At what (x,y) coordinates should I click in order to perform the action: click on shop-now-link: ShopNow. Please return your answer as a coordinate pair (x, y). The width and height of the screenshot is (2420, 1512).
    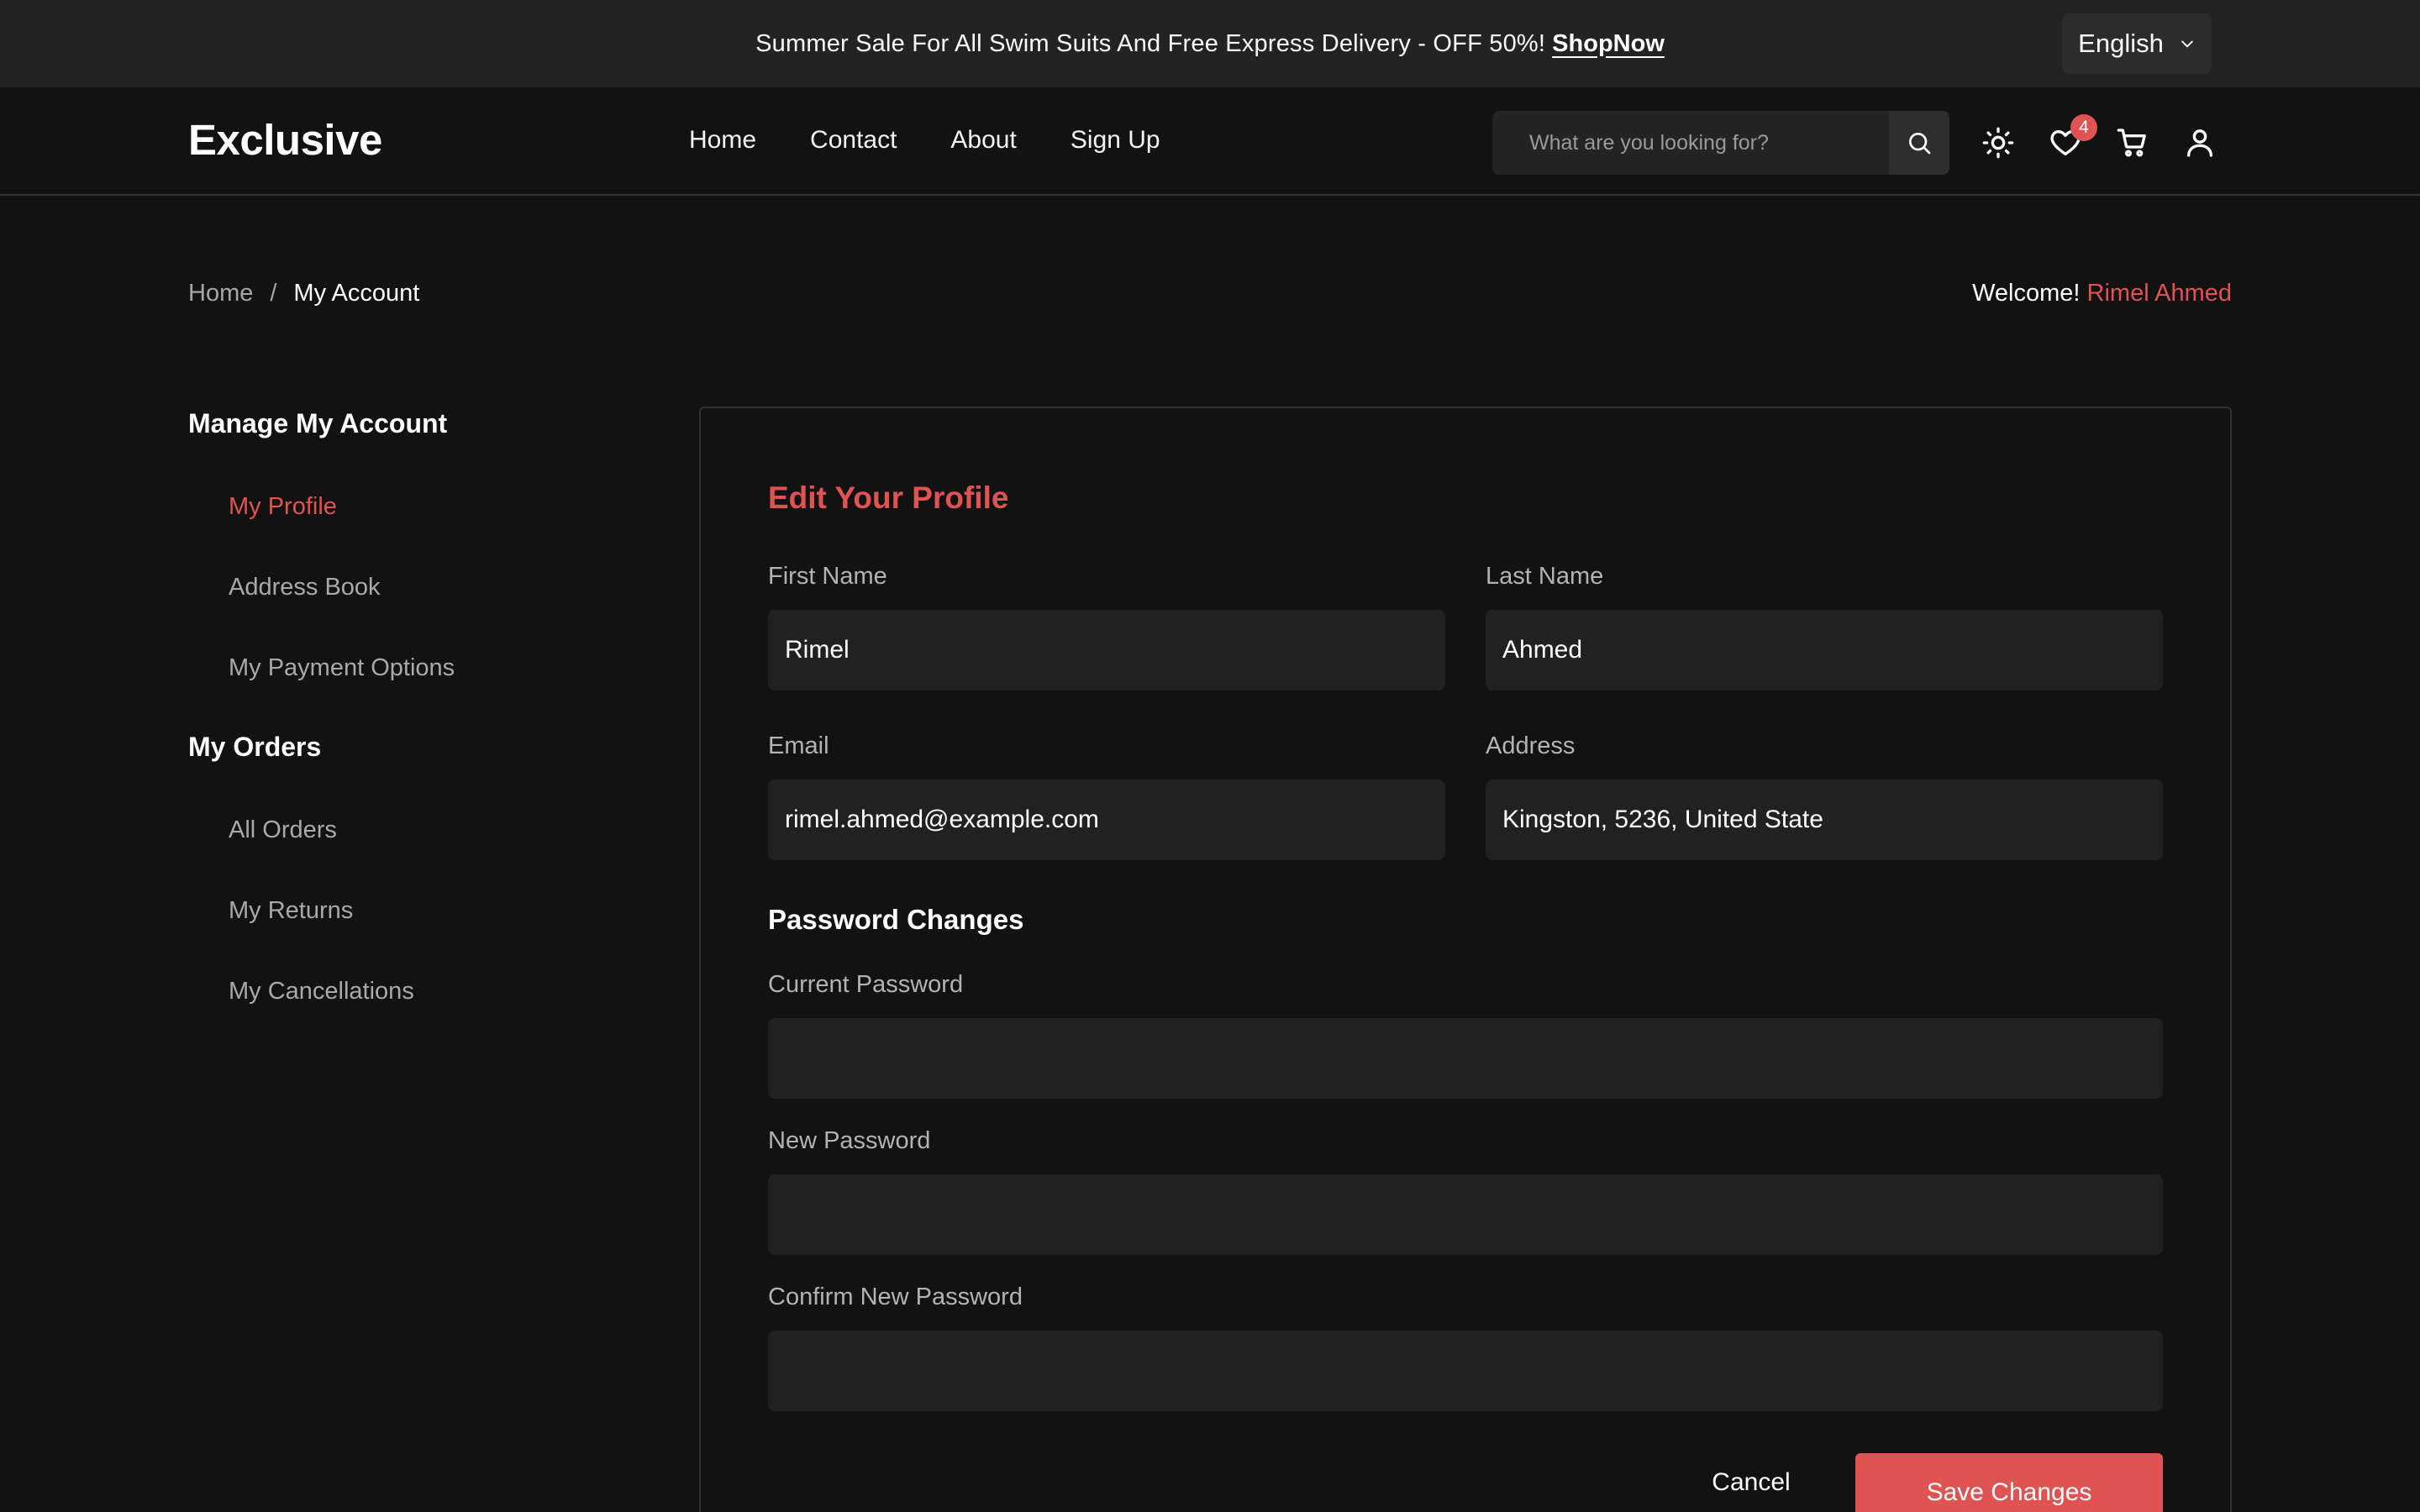
    Looking at the image, I should click on (1608, 44).